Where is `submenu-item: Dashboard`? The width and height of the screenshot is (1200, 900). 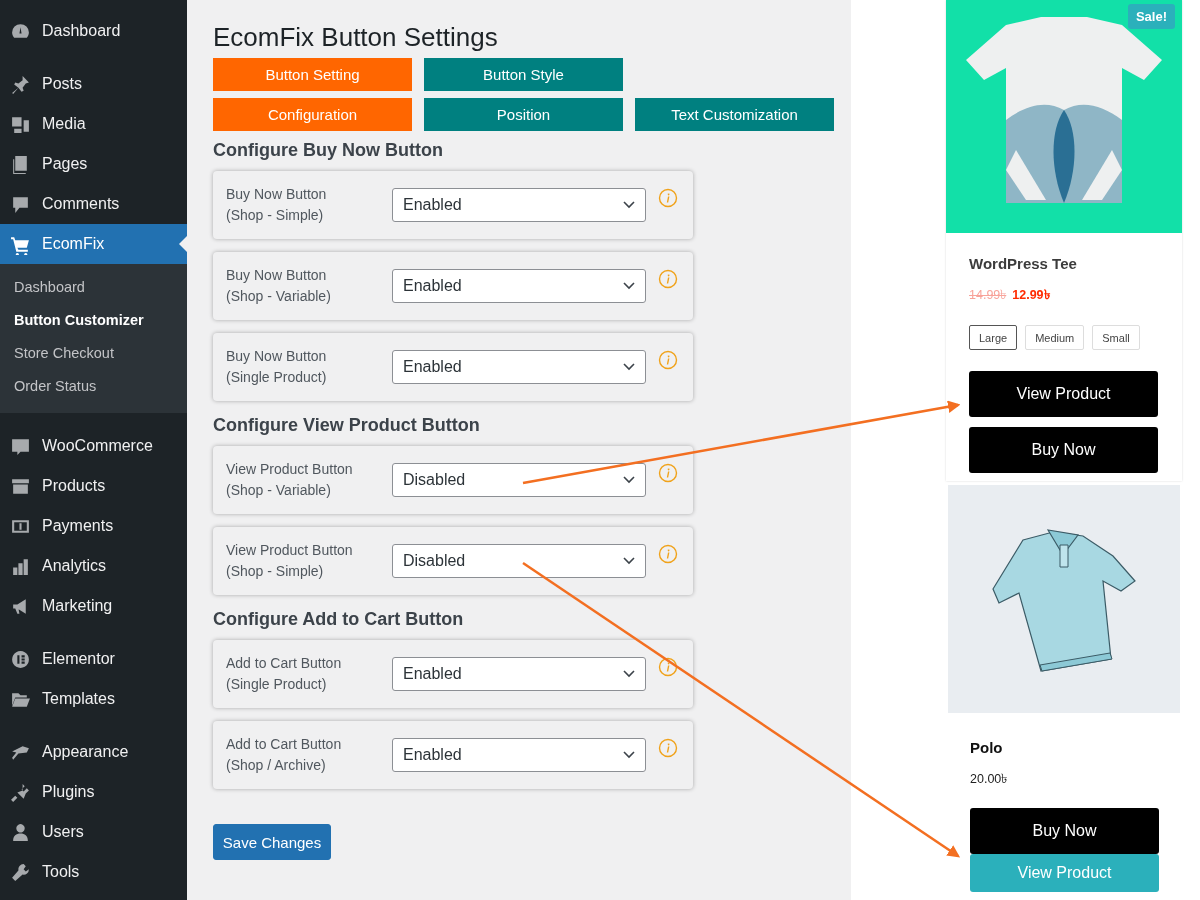 submenu-item: Dashboard is located at coordinates (93, 287).